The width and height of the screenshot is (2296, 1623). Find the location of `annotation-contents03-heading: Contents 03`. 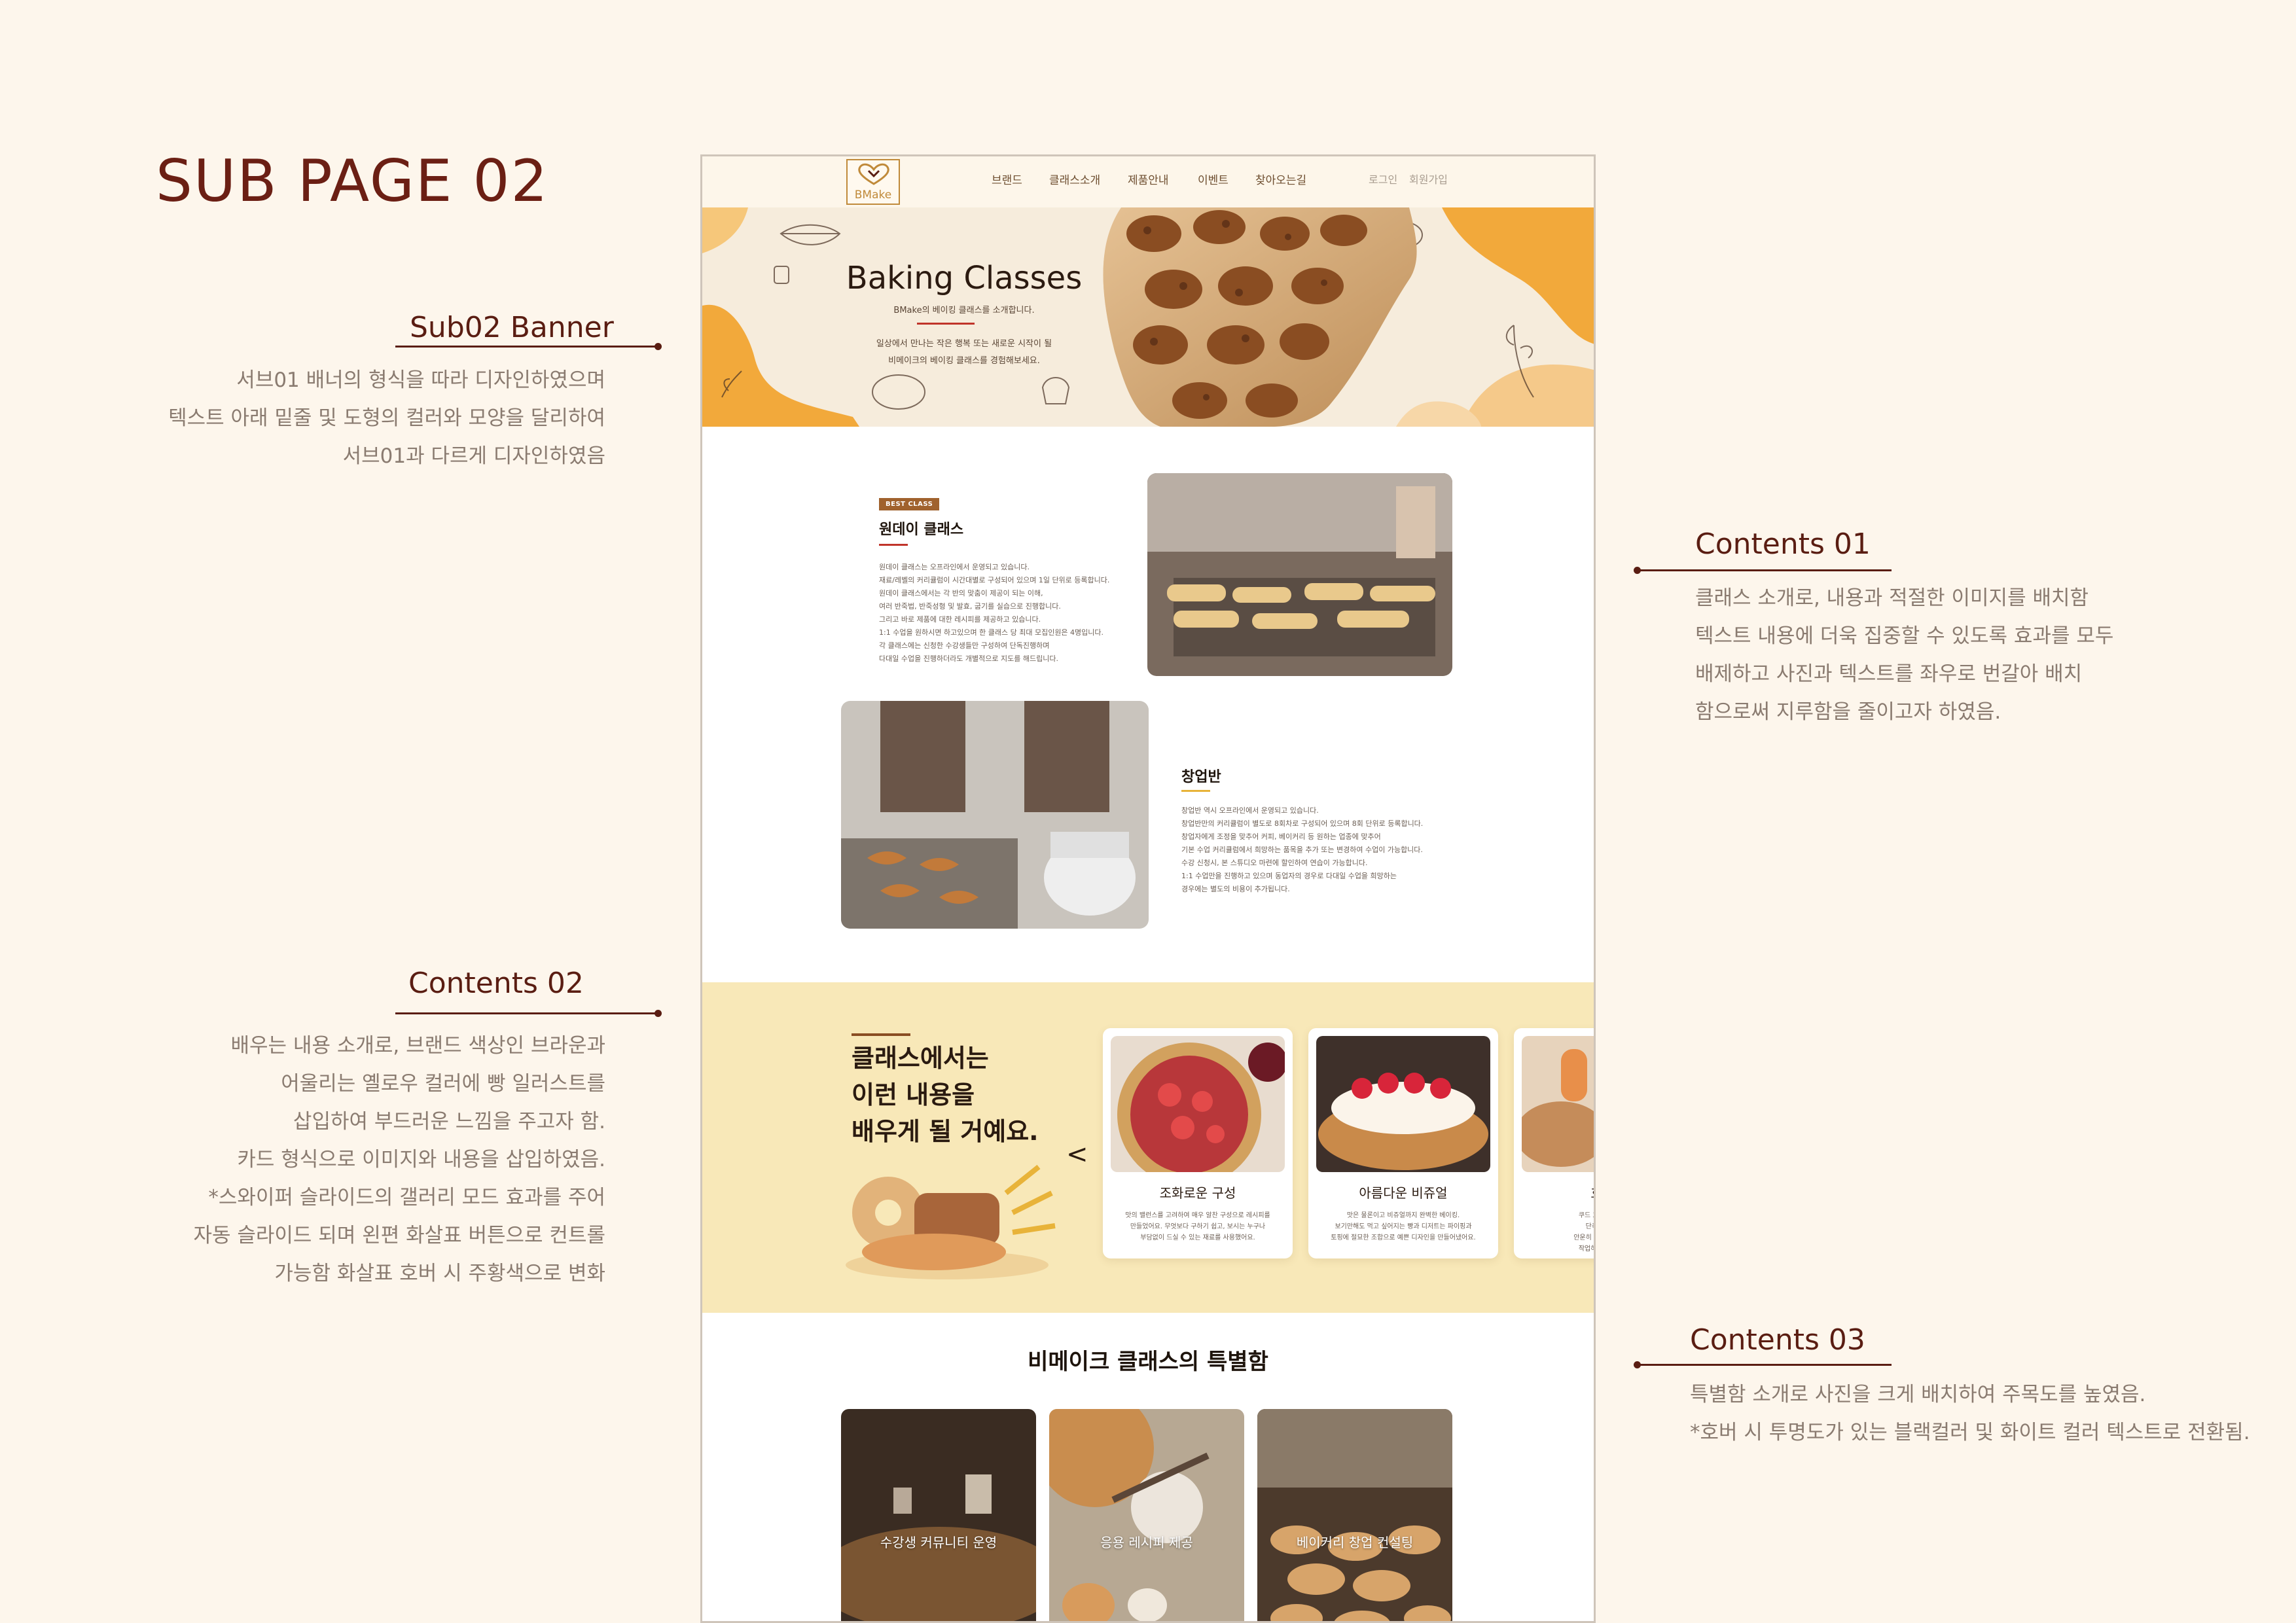

annotation-contents03-heading: Contents 03 is located at coordinates (1777, 1340).